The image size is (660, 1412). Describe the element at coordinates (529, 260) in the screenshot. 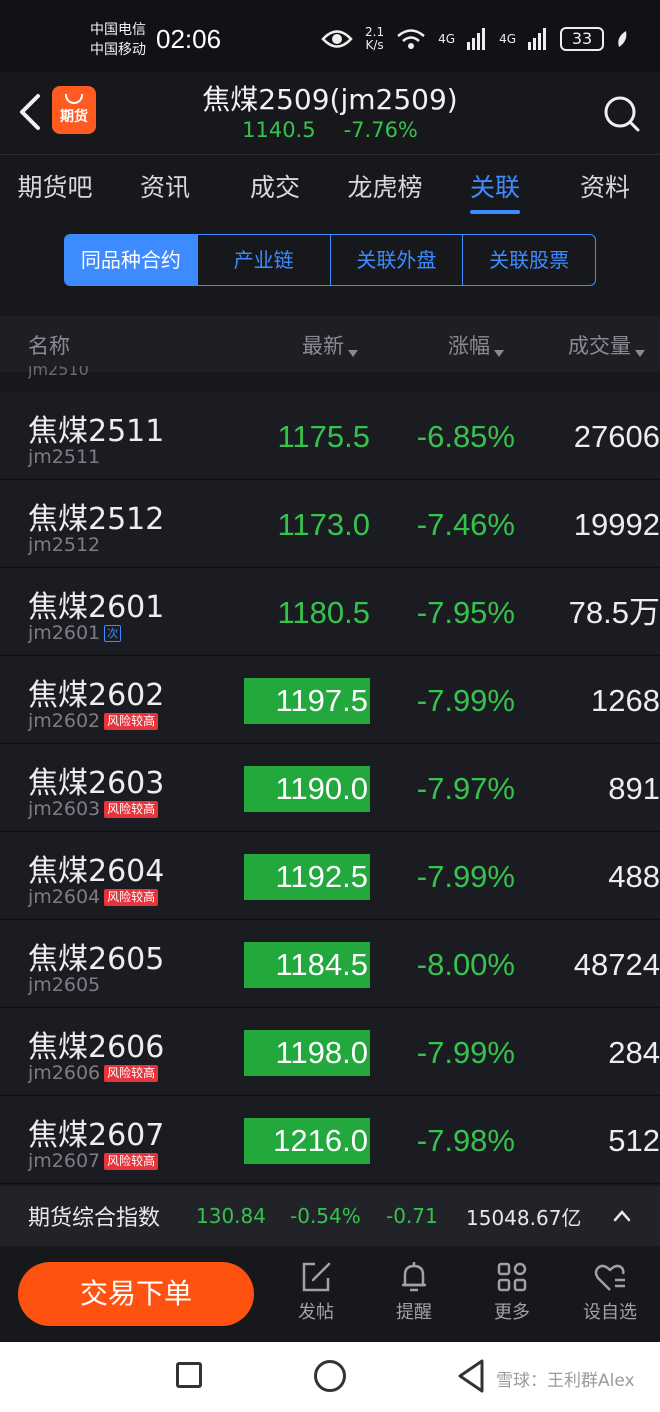

I see `segment-related-stocks: 关联股票` at that location.